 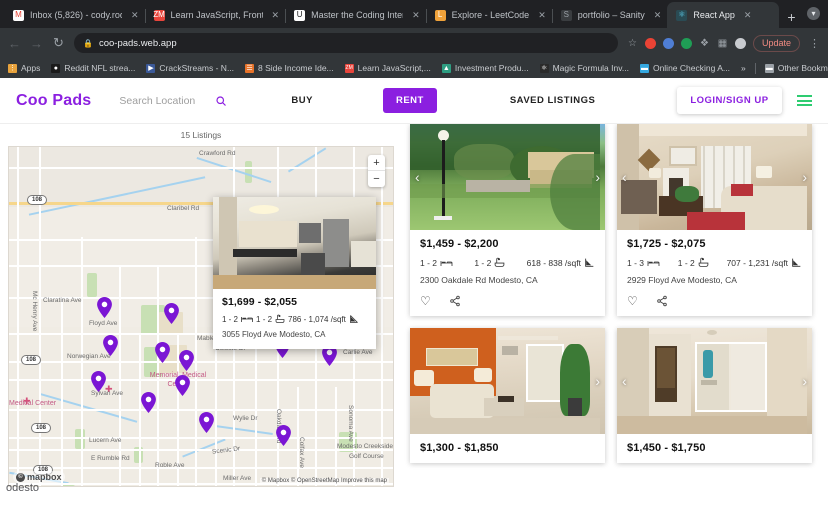 What do you see at coordinates (776, 43) in the screenshot?
I see `update-button: Update` at bounding box center [776, 43].